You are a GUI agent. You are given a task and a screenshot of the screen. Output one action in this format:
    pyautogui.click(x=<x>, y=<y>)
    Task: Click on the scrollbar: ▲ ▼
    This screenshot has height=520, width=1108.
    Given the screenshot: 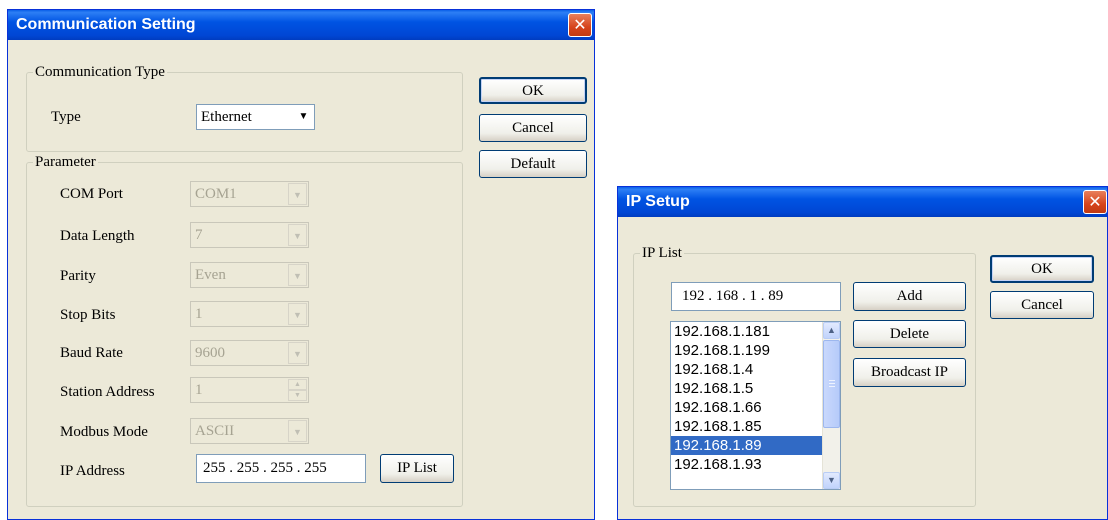 What is the action you would take?
    pyautogui.click(x=831, y=405)
    